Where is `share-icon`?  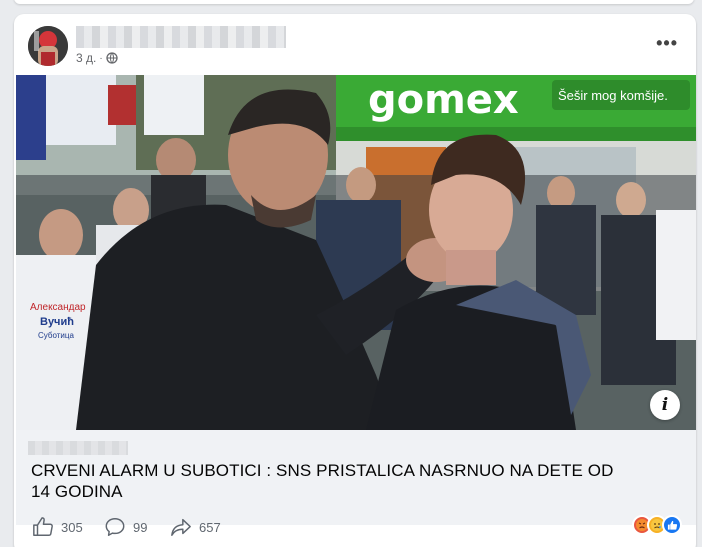
share-icon is located at coordinates (181, 527).